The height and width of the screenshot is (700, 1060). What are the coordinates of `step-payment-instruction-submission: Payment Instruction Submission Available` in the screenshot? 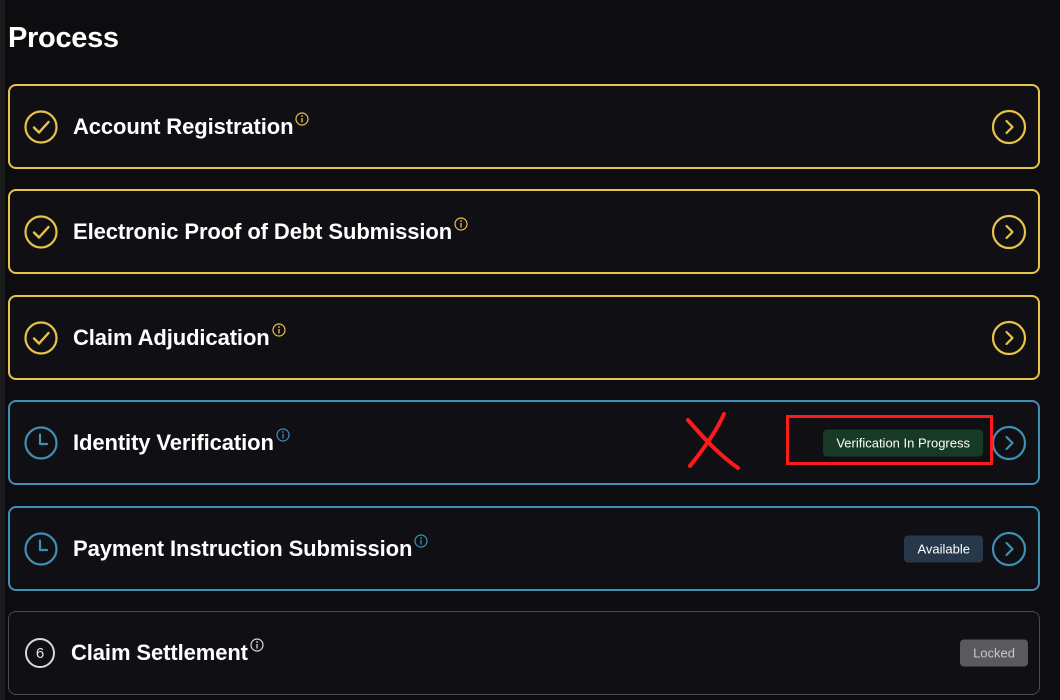 It's located at (524, 548).